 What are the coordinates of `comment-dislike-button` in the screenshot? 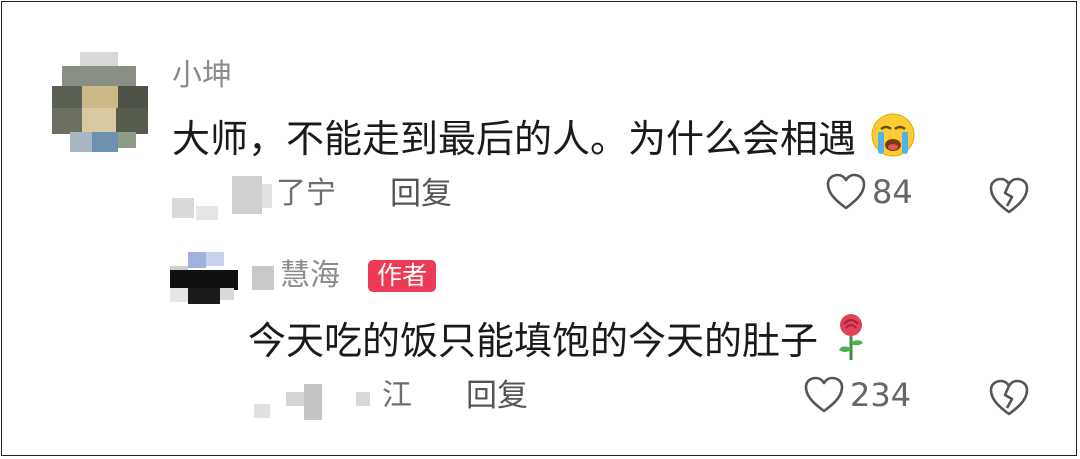 It's located at (1009, 196).